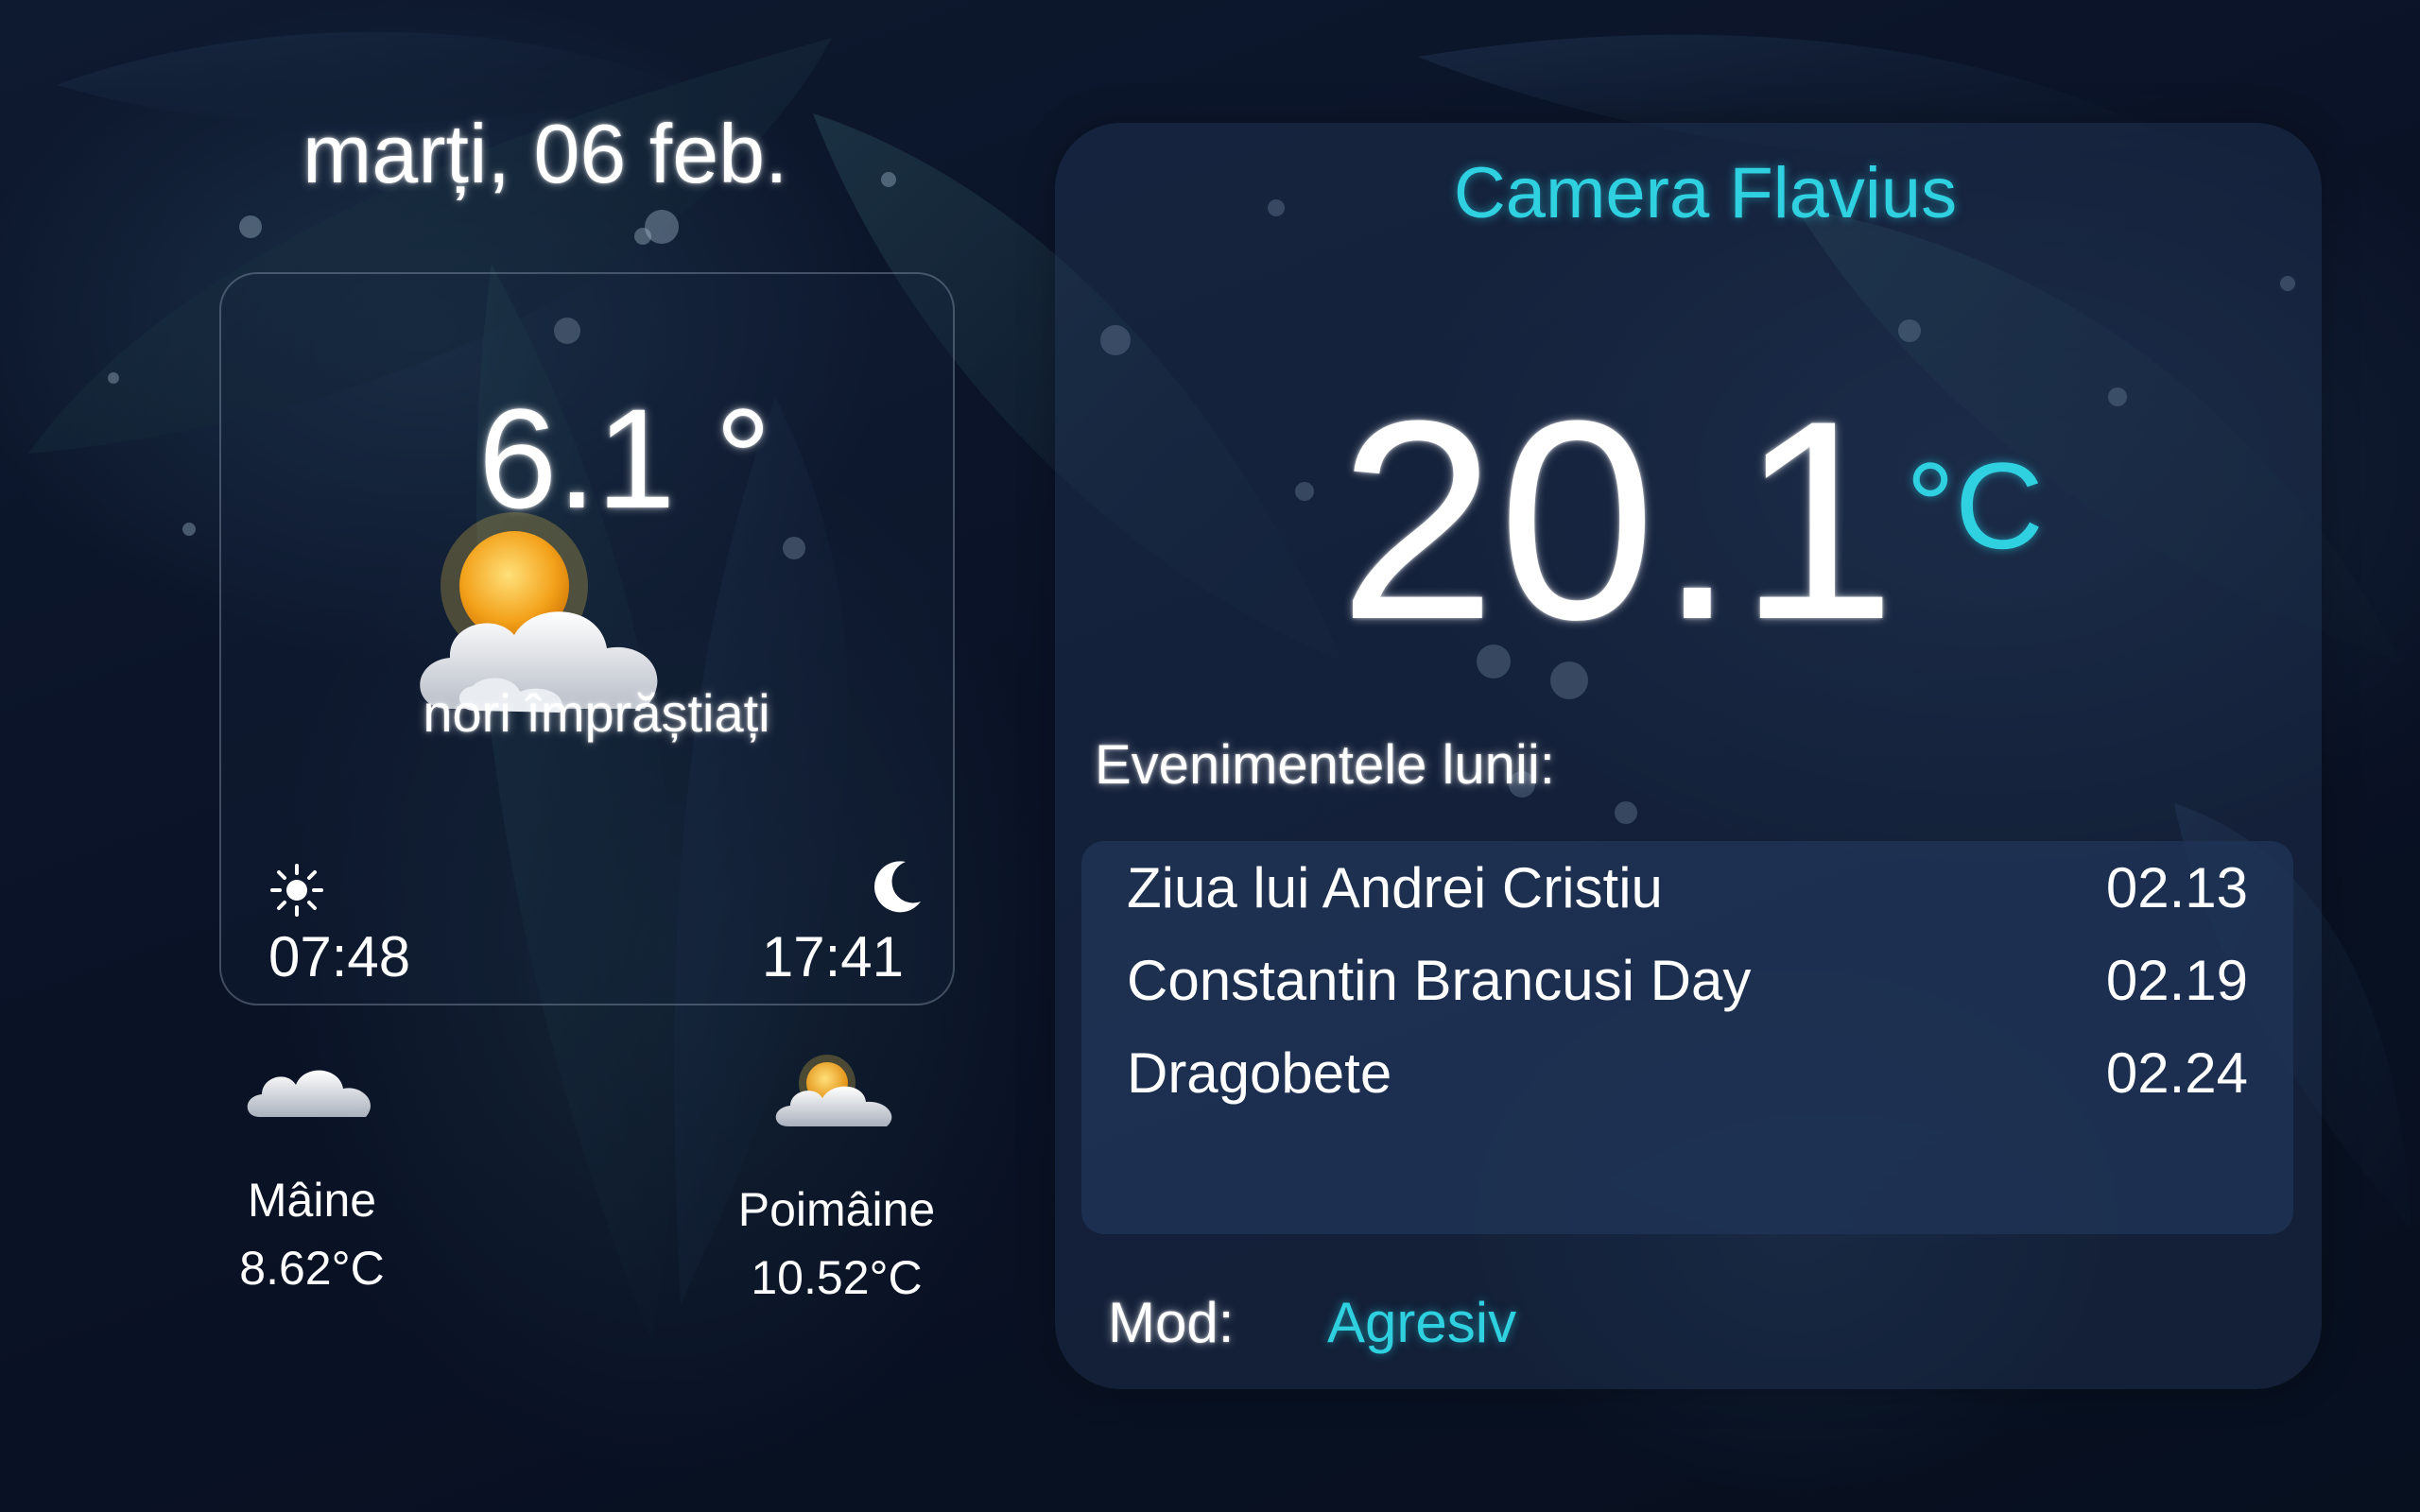 The width and height of the screenshot is (2420, 1512). Describe the element at coordinates (1325, 765) in the screenshot. I see `events-heading: Evenimentele lunii:` at that location.